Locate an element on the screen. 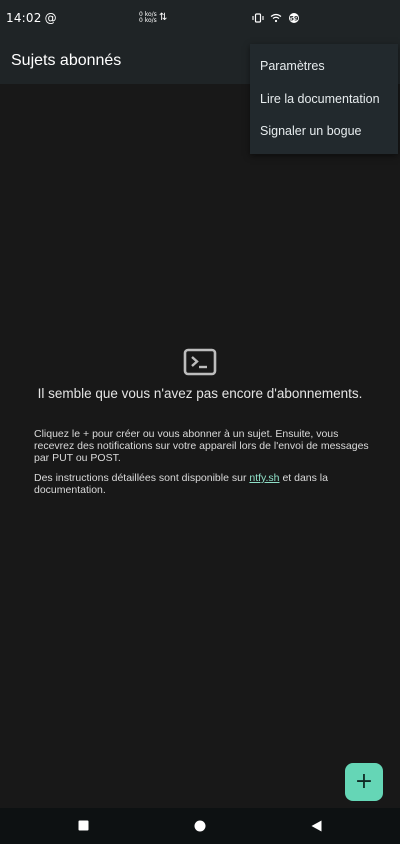  status-icons: 59 is located at coordinates (276, 18).